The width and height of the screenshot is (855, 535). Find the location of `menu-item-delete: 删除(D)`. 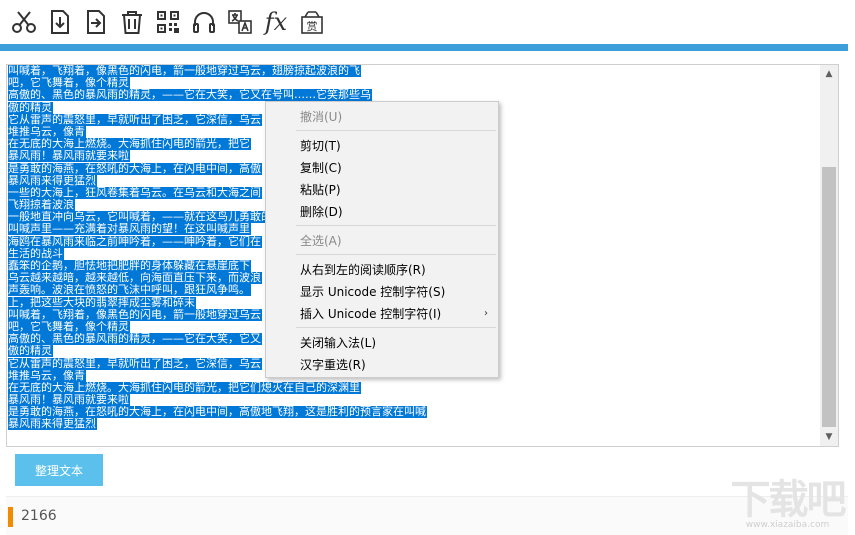

menu-item-delete: 删除(D) is located at coordinates (382, 211).